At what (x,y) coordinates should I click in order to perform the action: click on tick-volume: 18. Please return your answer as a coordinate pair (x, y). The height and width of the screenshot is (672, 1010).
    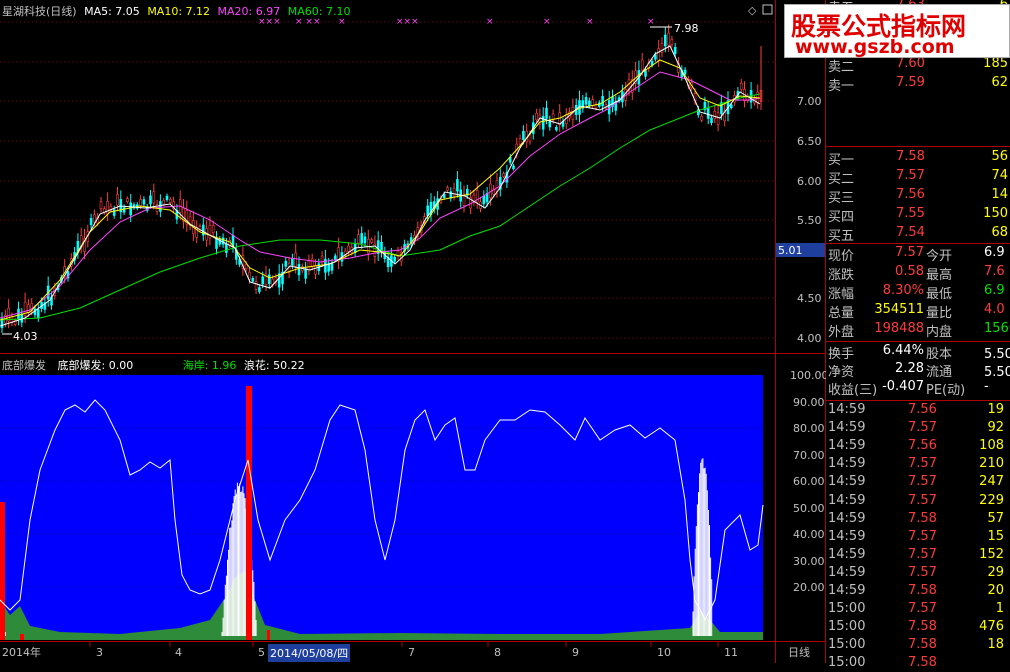
    Looking at the image, I should click on (995, 644).